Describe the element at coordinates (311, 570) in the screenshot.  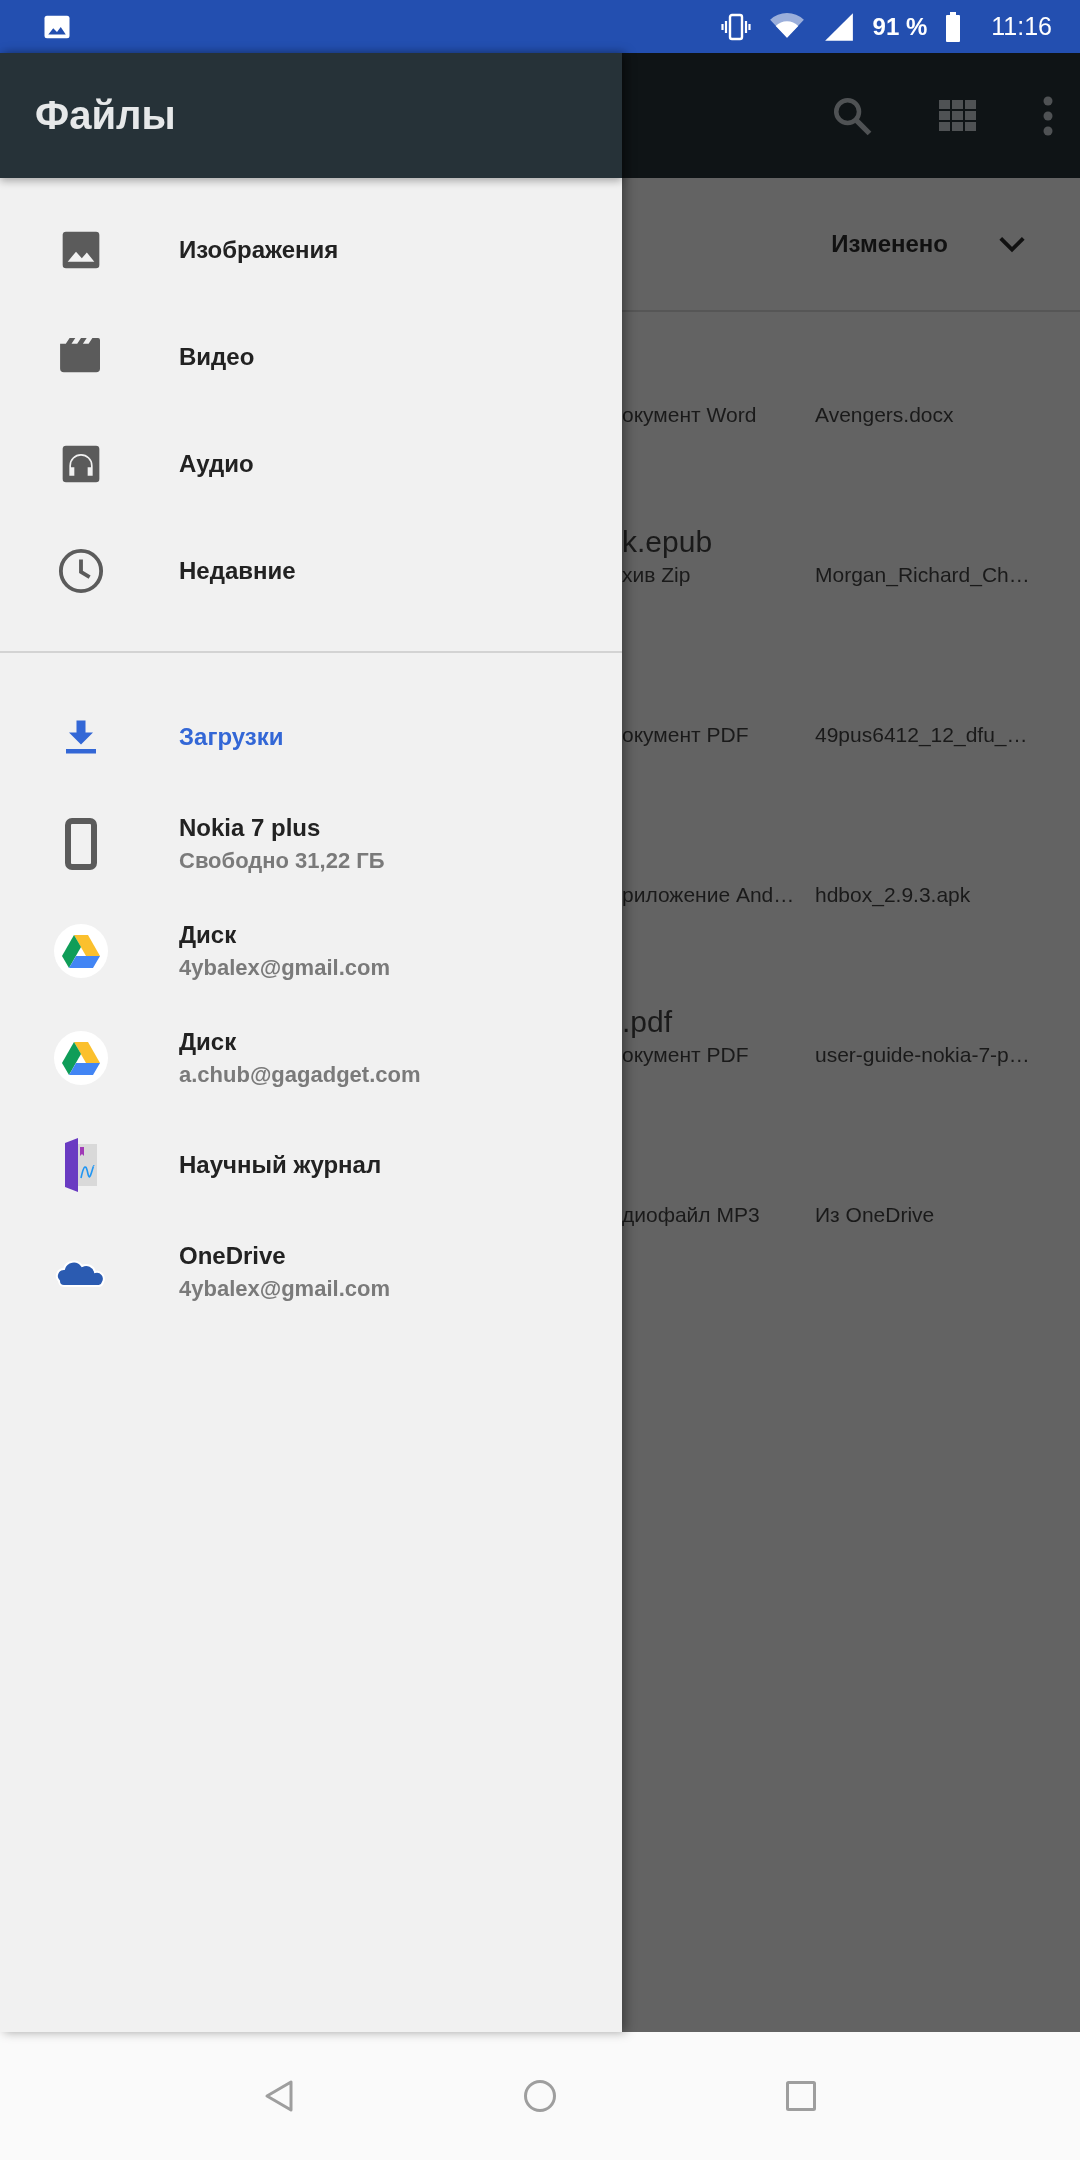
I see `drawer-item: Недавние` at that location.